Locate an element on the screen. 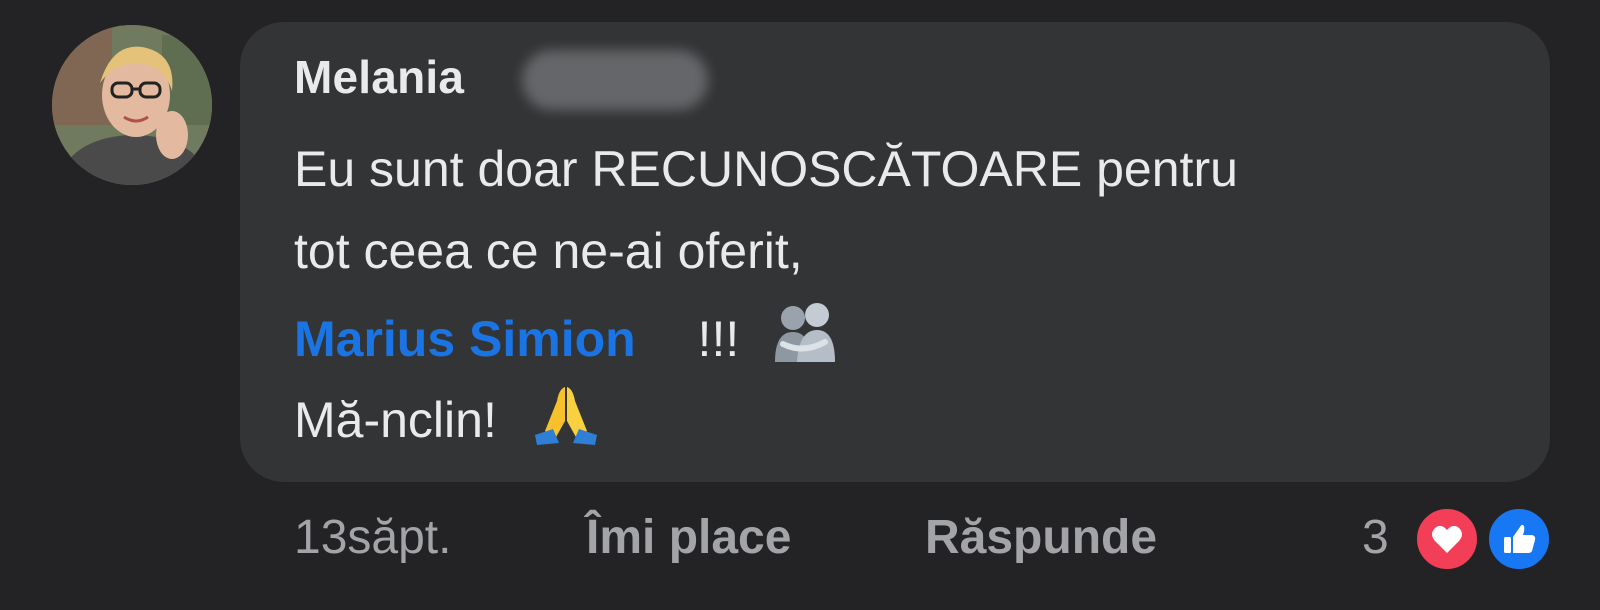 This screenshot has width=1600, height=610. people-hugging-icon is located at coordinates (804, 340).